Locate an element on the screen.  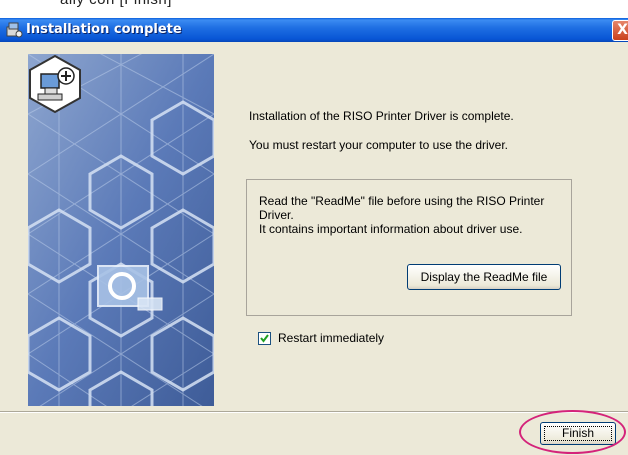
footer-divider-highlight is located at coordinates (314, 412).